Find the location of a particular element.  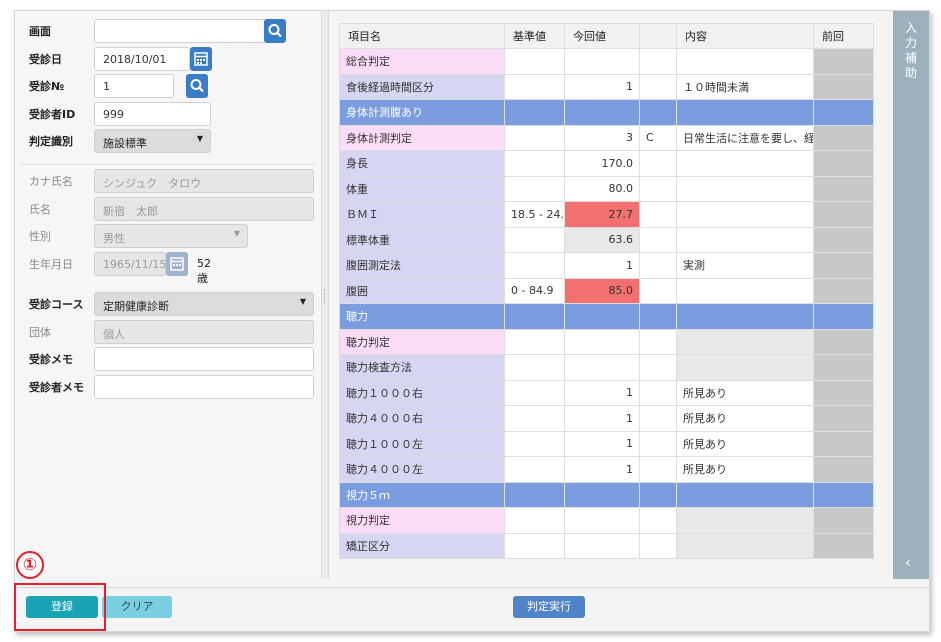

run-judgment-button: 判定実行 is located at coordinates (549, 607).